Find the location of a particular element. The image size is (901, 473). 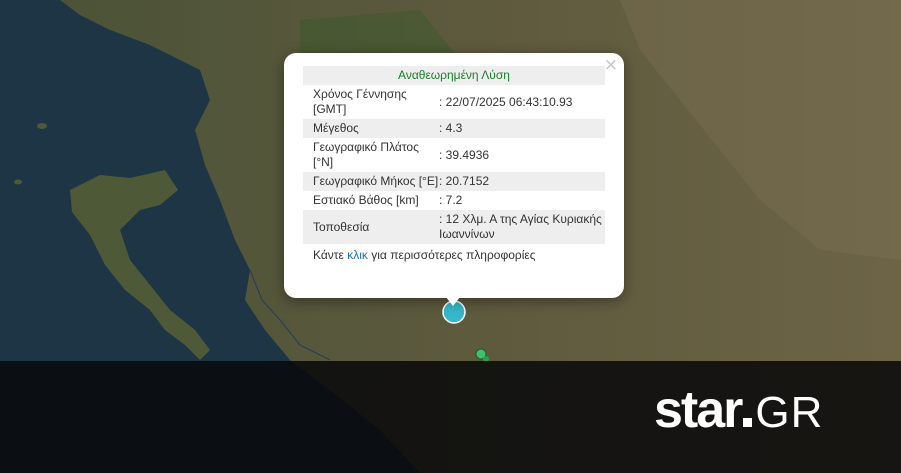

popup-pointer is located at coordinates (453, 299).